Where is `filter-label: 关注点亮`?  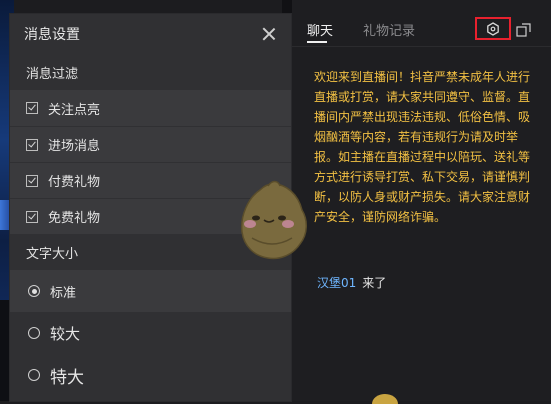
filter-label: 关注点亮 is located at coordinates (74, 110).